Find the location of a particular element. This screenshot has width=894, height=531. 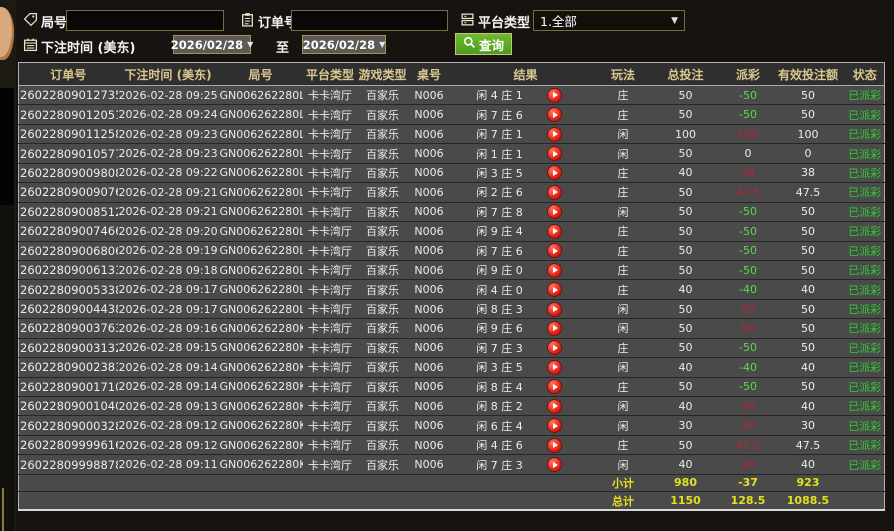

bet-time: 2026-02-28 09:14:59 is located at coordinates (168, 367).